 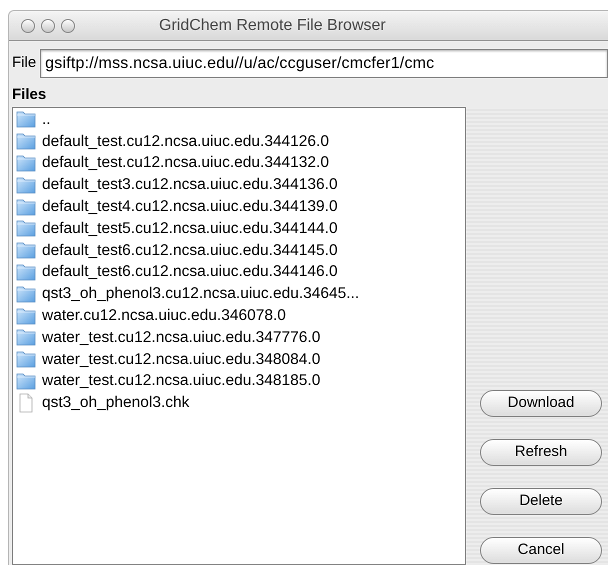 What do you see at coordinates (240, 119) in the screenshot?
I see `file-list-item: ..` at bounding box center [240, 119].